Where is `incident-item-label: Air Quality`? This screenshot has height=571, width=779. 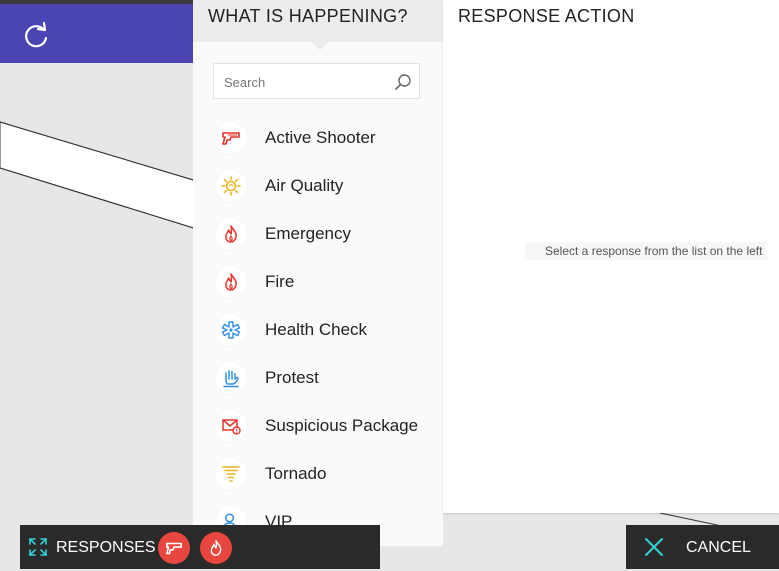 incident-item-label: Air Quality is located at coordinates (304, 185).